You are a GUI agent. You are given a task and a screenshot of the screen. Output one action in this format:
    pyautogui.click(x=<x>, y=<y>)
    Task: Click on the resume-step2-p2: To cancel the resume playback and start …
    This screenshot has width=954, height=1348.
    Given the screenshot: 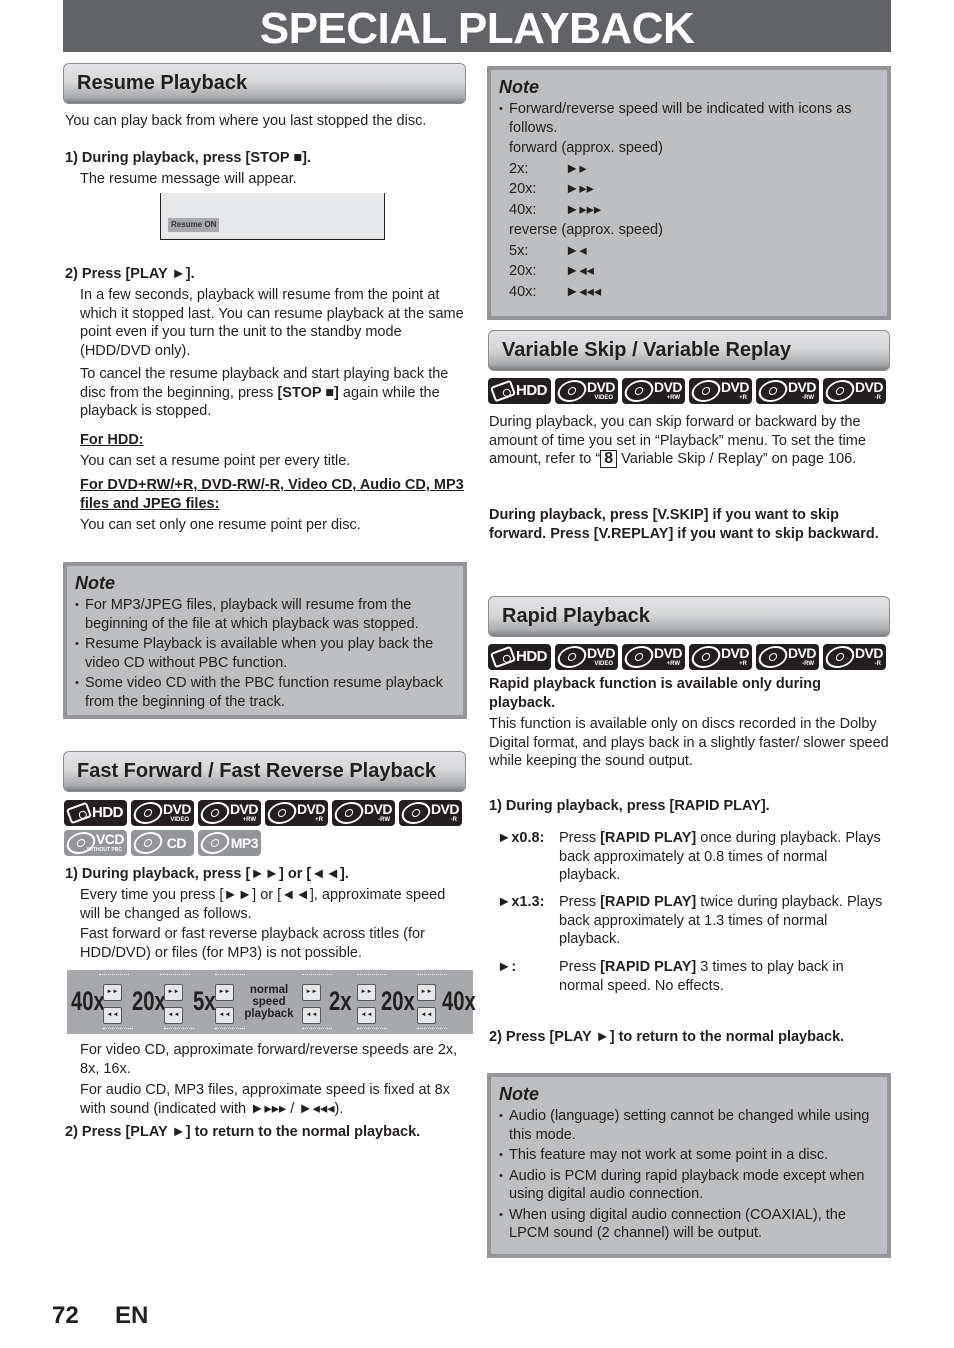 What is the action you would take?
    pyautogui.click(x=273, y=393)
    